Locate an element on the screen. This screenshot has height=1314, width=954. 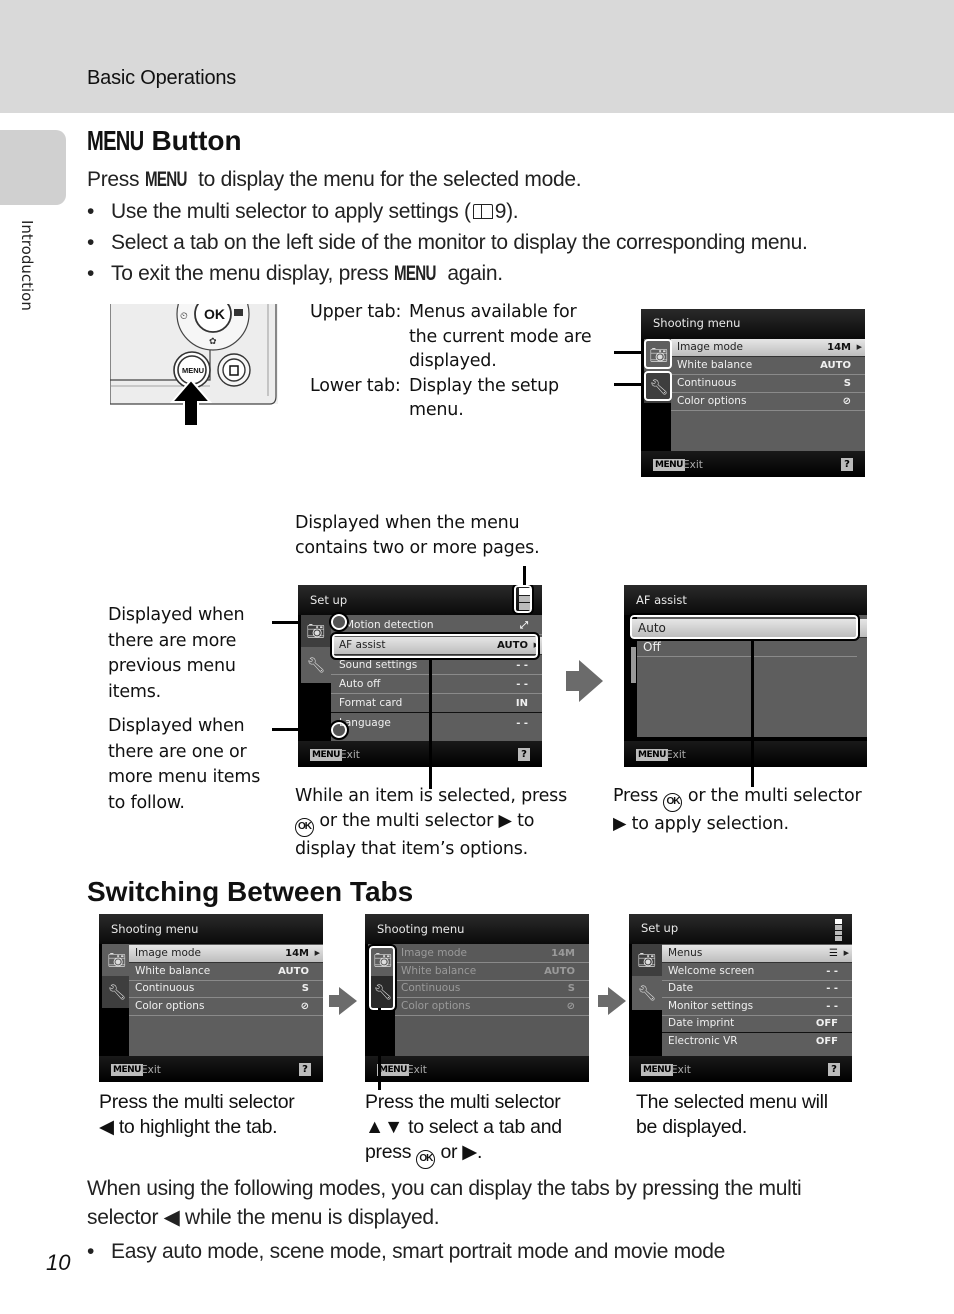
callout-line: to follow. is located at coordinates (146, 802).